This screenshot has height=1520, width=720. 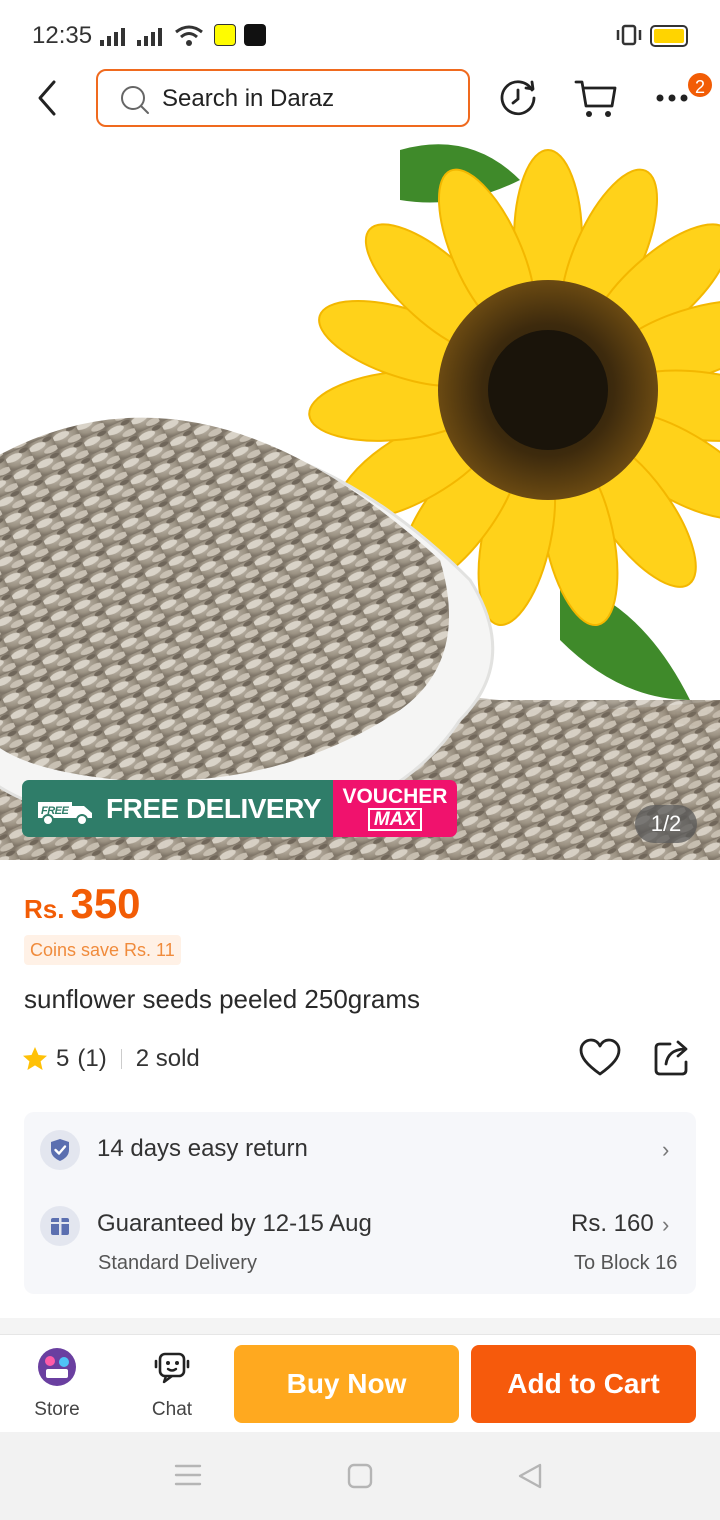 What do you see at coordinates (177, 1263) in the screenshot?
I see `delivery-type: Standard Delivery` at bounding box center [177, 1263].